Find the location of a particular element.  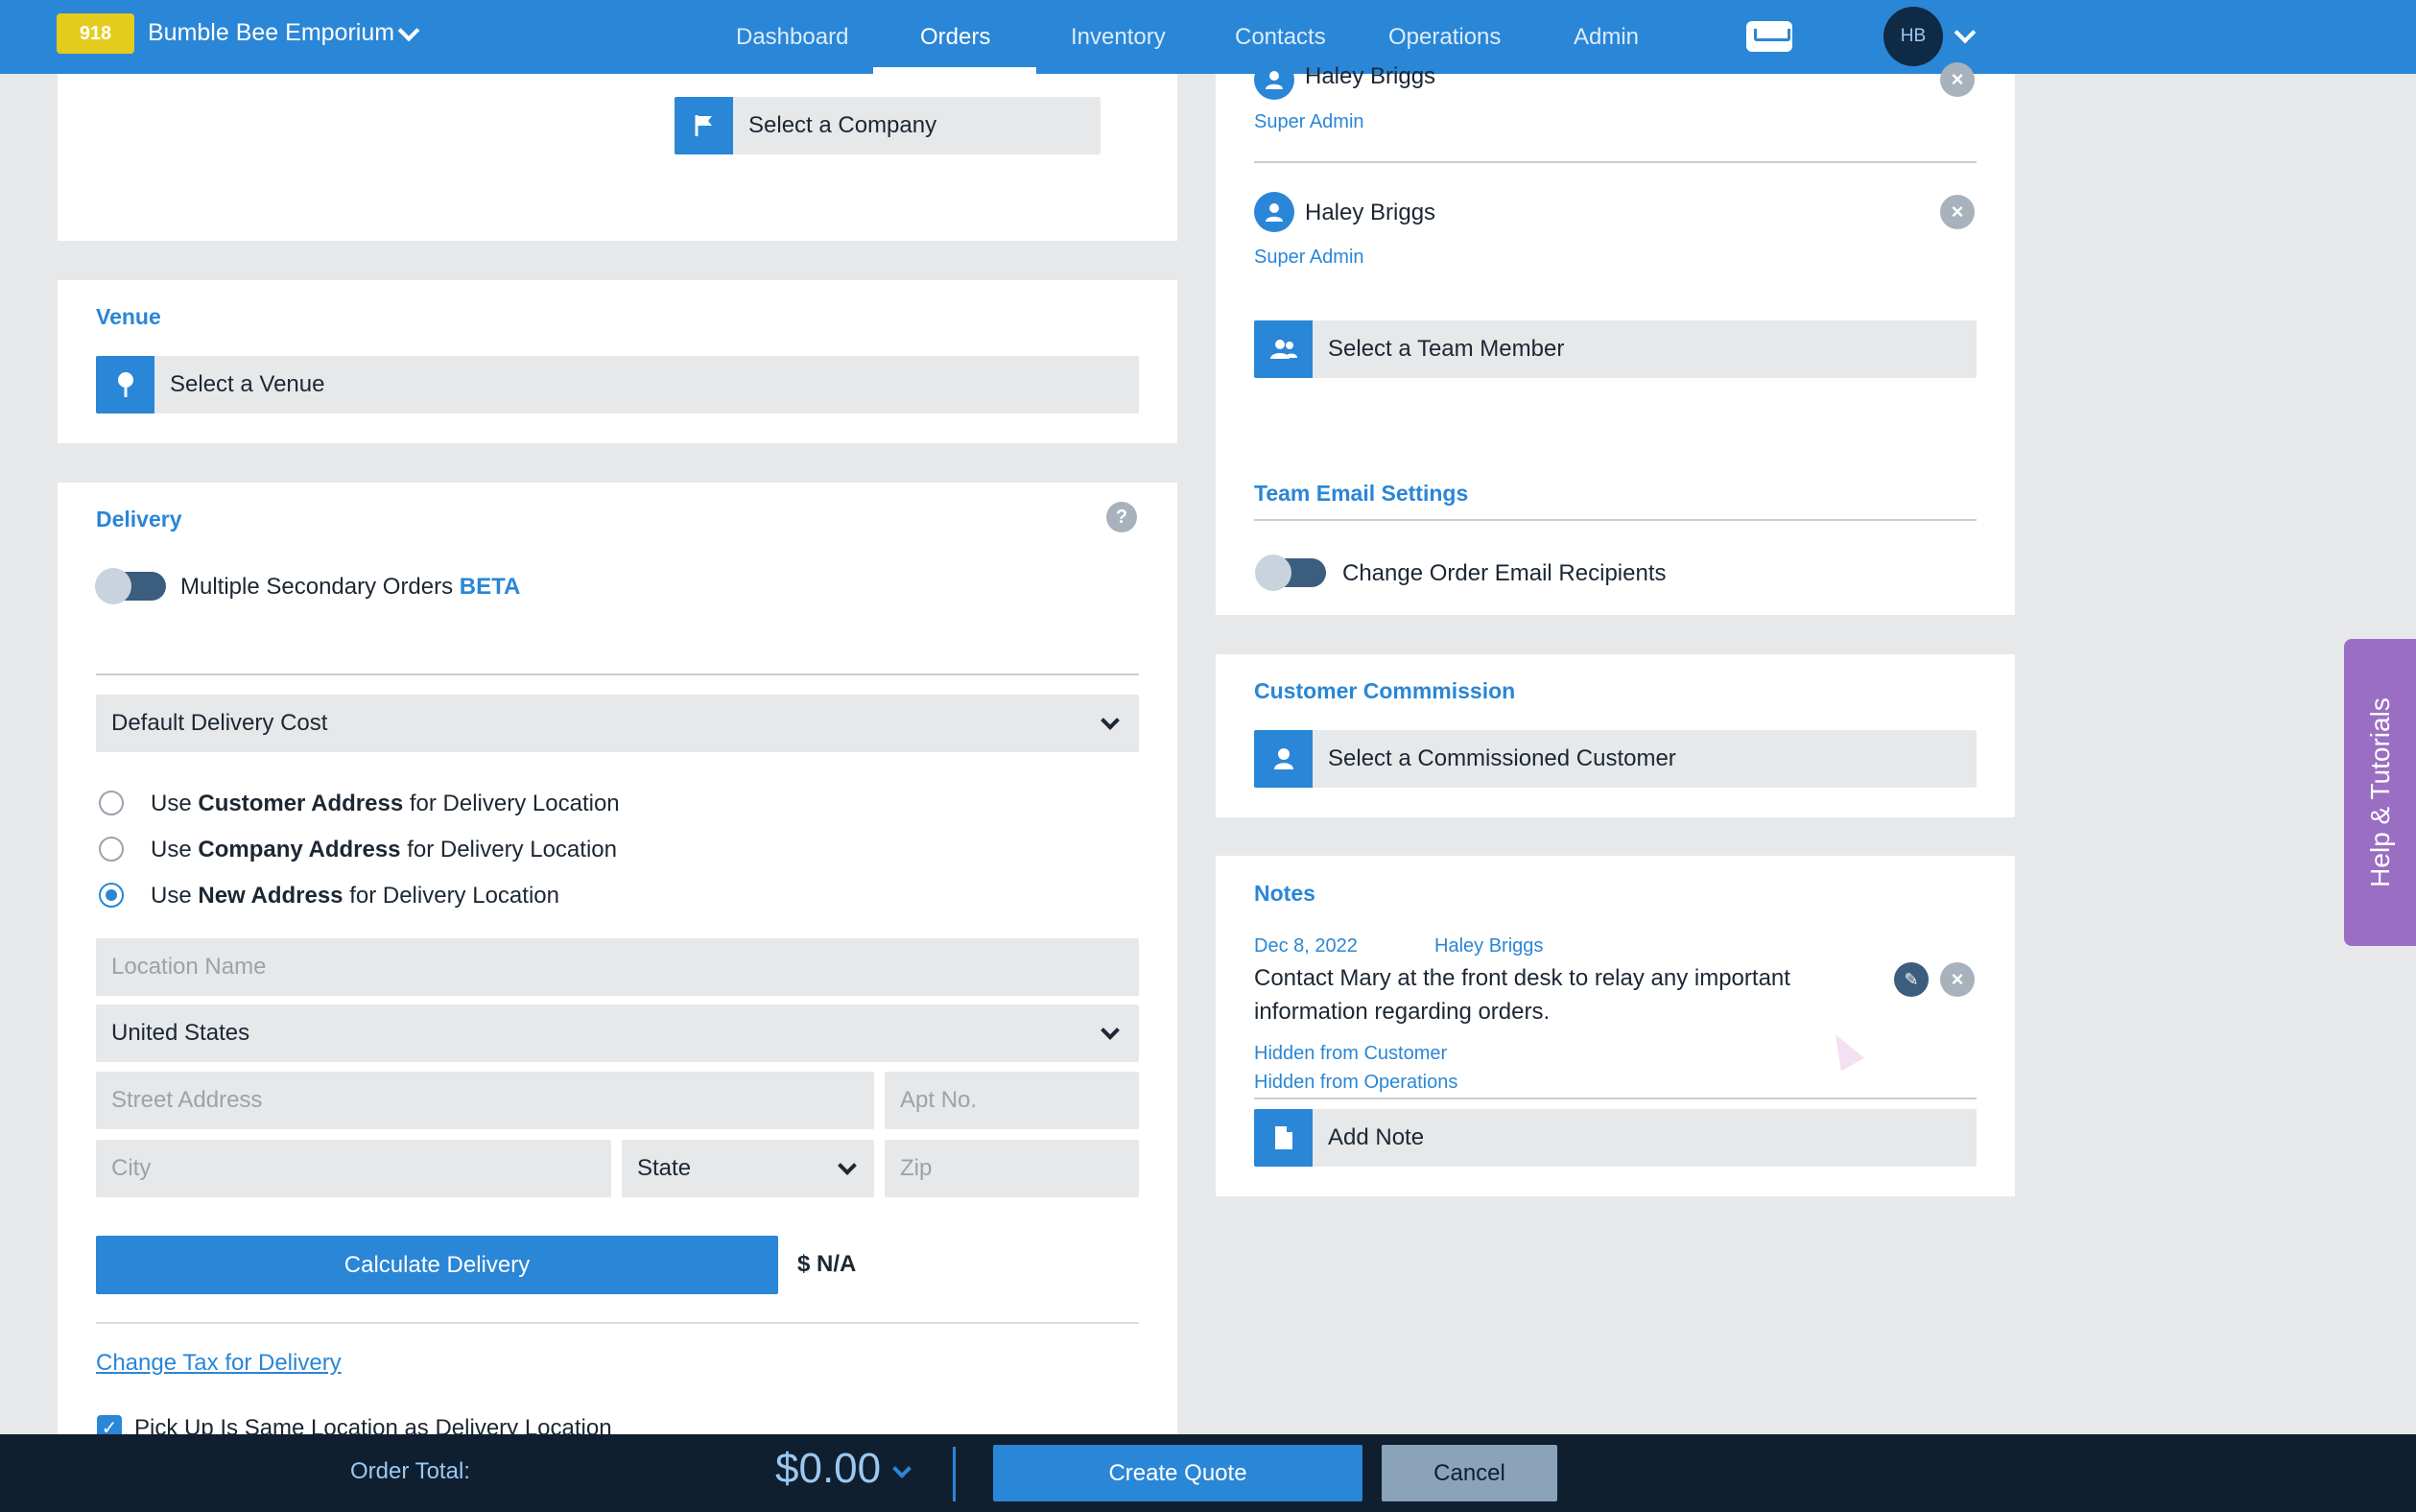

note-flag-hidden-operations: Hidden from Operations is located at coordinates (1356, 1082).